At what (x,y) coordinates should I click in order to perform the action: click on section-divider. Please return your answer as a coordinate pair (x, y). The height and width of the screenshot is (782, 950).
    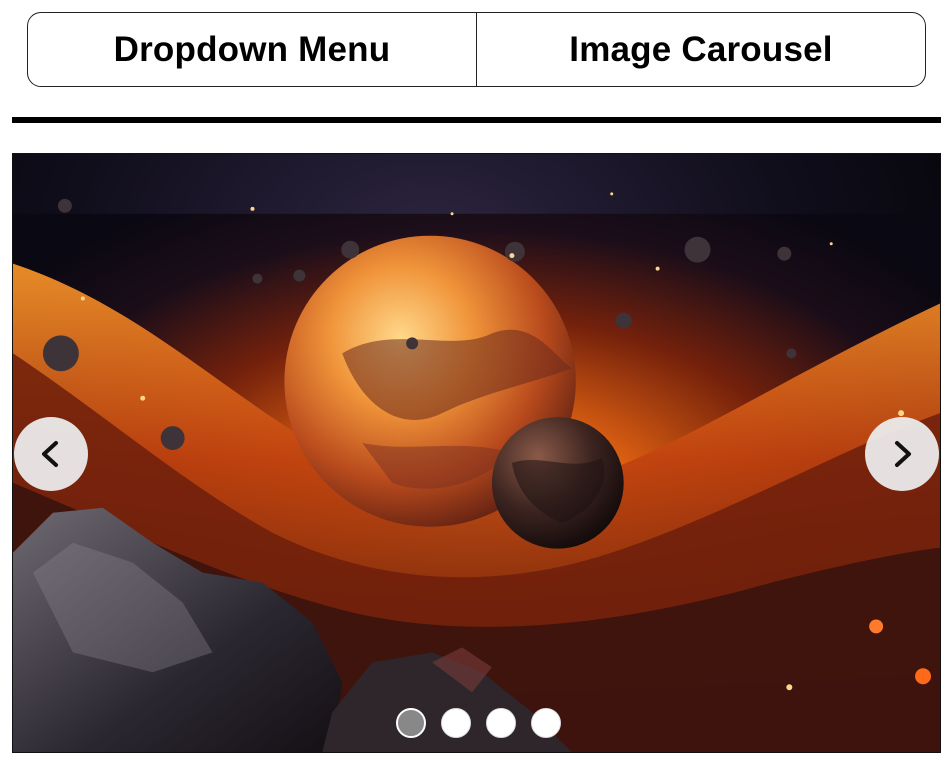
    Looking at the image, I should click on (476, 120).